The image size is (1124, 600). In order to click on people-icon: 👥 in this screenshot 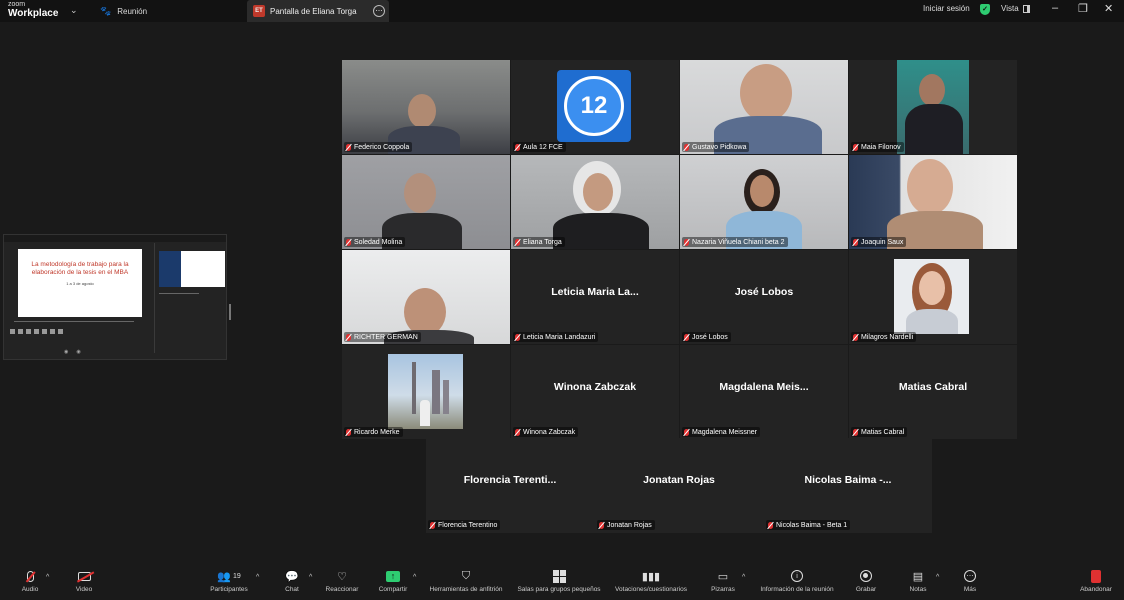, I will do `click(224, 576)`.